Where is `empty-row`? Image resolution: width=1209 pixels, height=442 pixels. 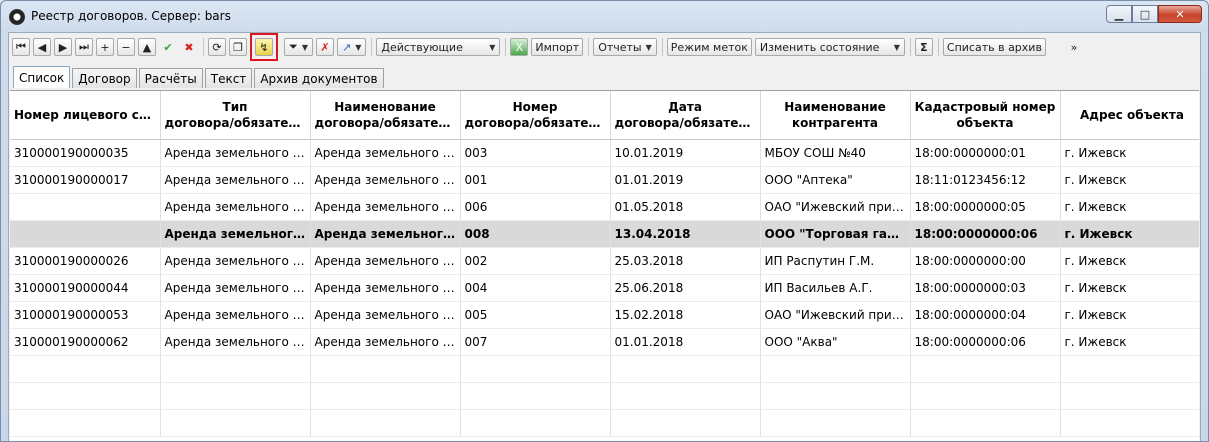 empty-row is located at coordinates (604, 396).